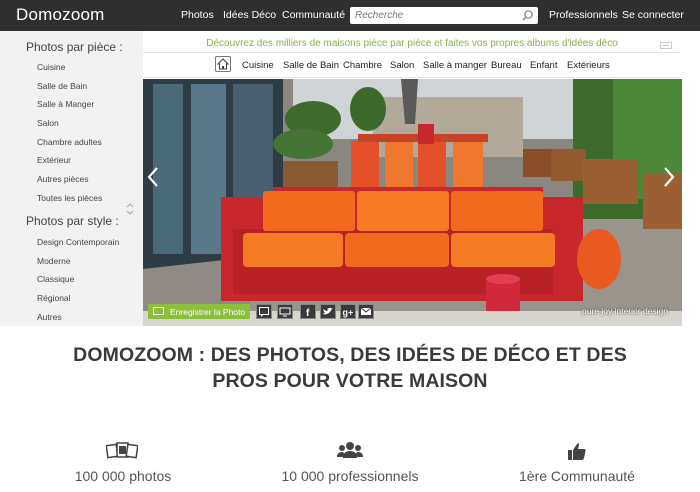 This screenshot has height=492, width=700. I want to click on category-exterieurs: Extérieurs, so click(588, 65).